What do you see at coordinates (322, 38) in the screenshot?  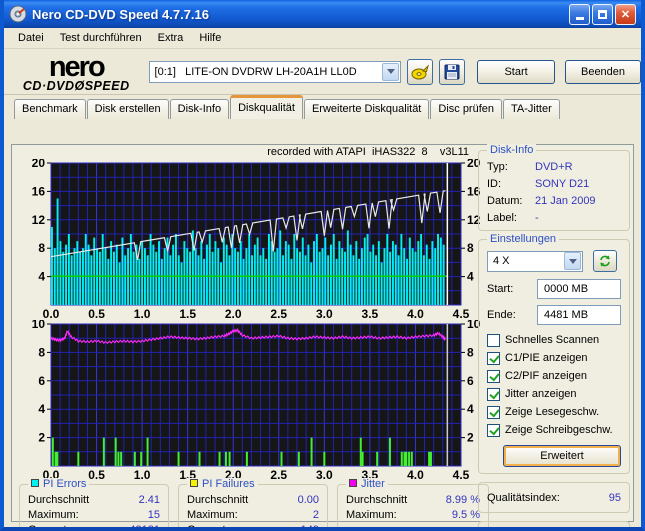 I see `menu-bar: Datei Test durchführen Extra Hilfe` at bounding box center [322, 38].